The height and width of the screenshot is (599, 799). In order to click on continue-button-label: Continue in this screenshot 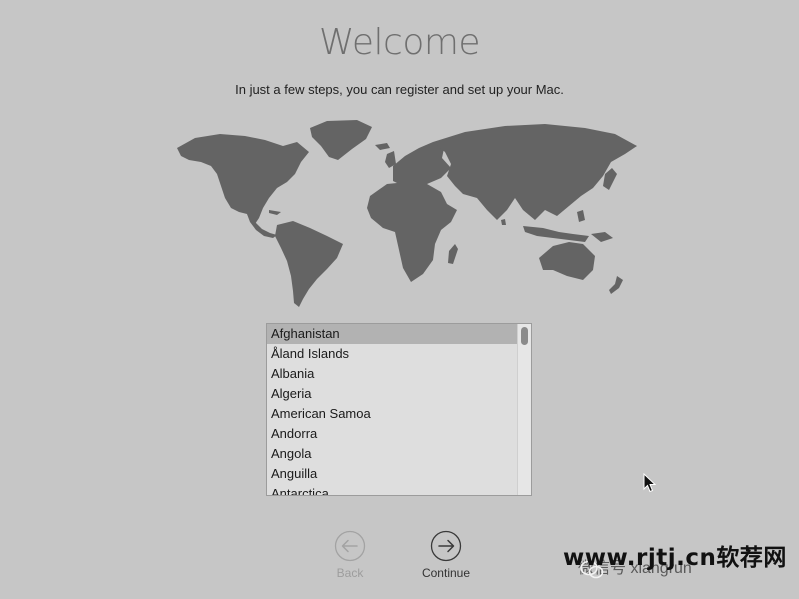, I will do `click(446, 573)`.